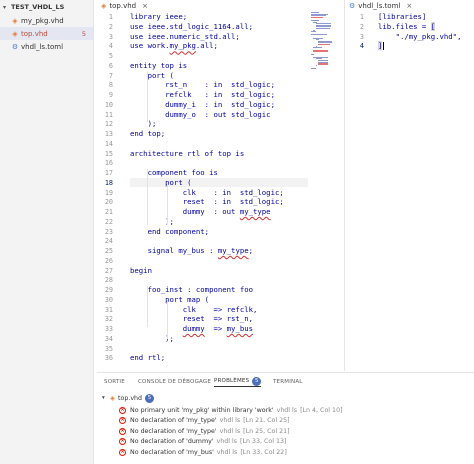  Describe the element at coordinates (321, 410) in the screenshot. I see `problem-location: [Ln 4, Col 10]` at that location.